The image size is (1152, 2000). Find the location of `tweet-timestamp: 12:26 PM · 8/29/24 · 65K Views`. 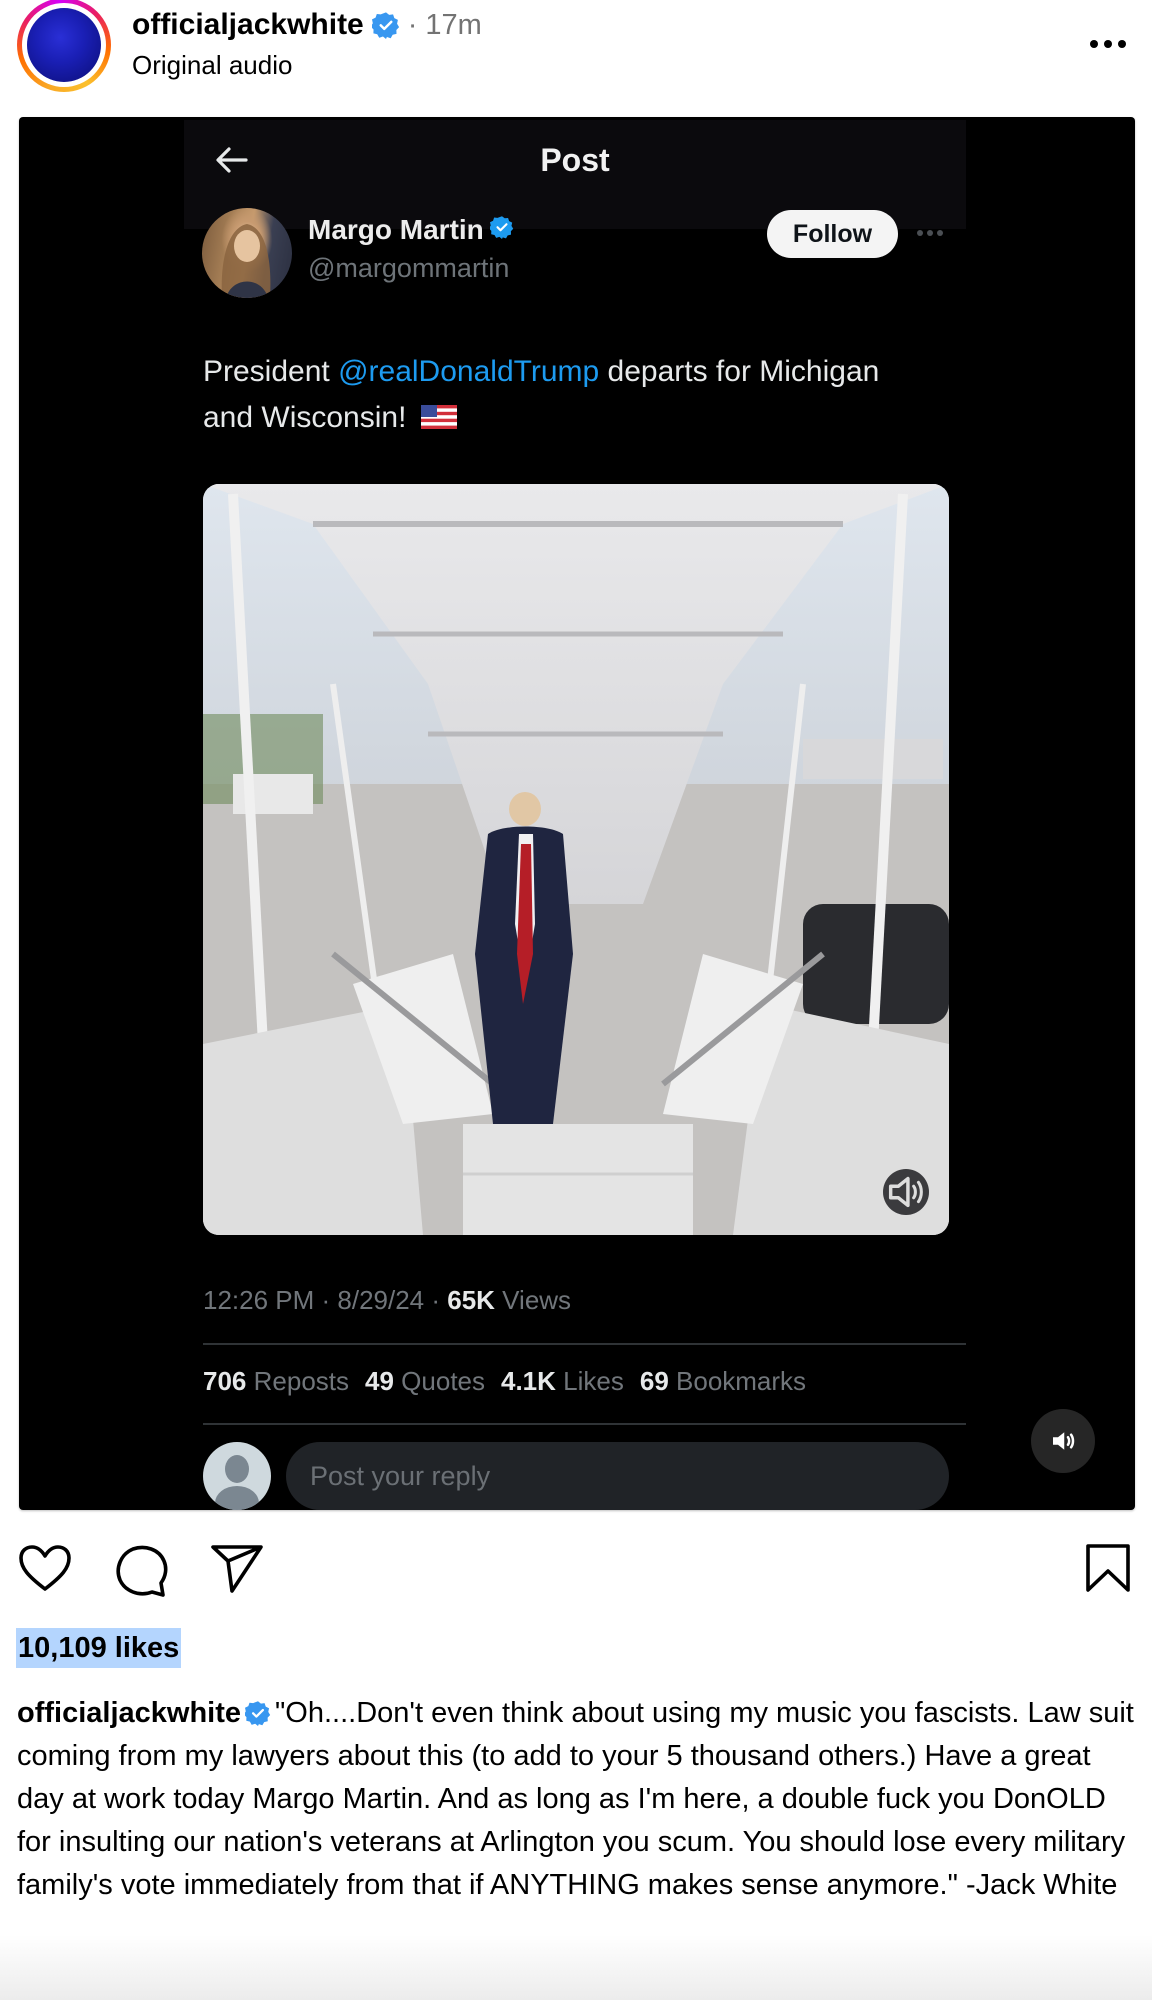

tweet-timestamp: 12:26 PM · 8/29/24 · 65K Views is located at coordinates (387, 1300).